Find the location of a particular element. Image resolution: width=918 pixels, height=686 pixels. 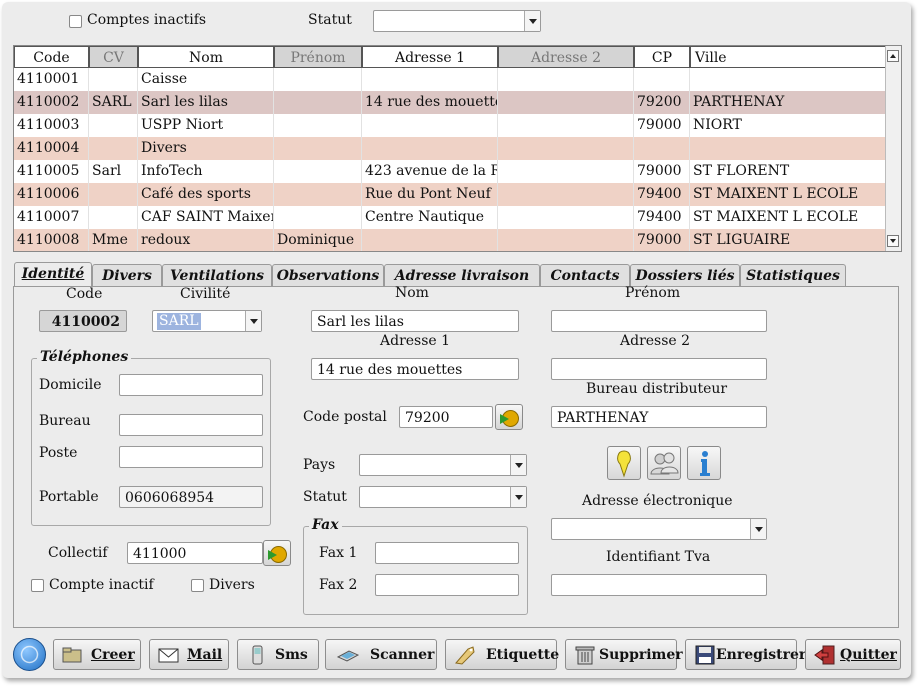

tab-statistiques: Statistiques is located at coordinates (793, 275).